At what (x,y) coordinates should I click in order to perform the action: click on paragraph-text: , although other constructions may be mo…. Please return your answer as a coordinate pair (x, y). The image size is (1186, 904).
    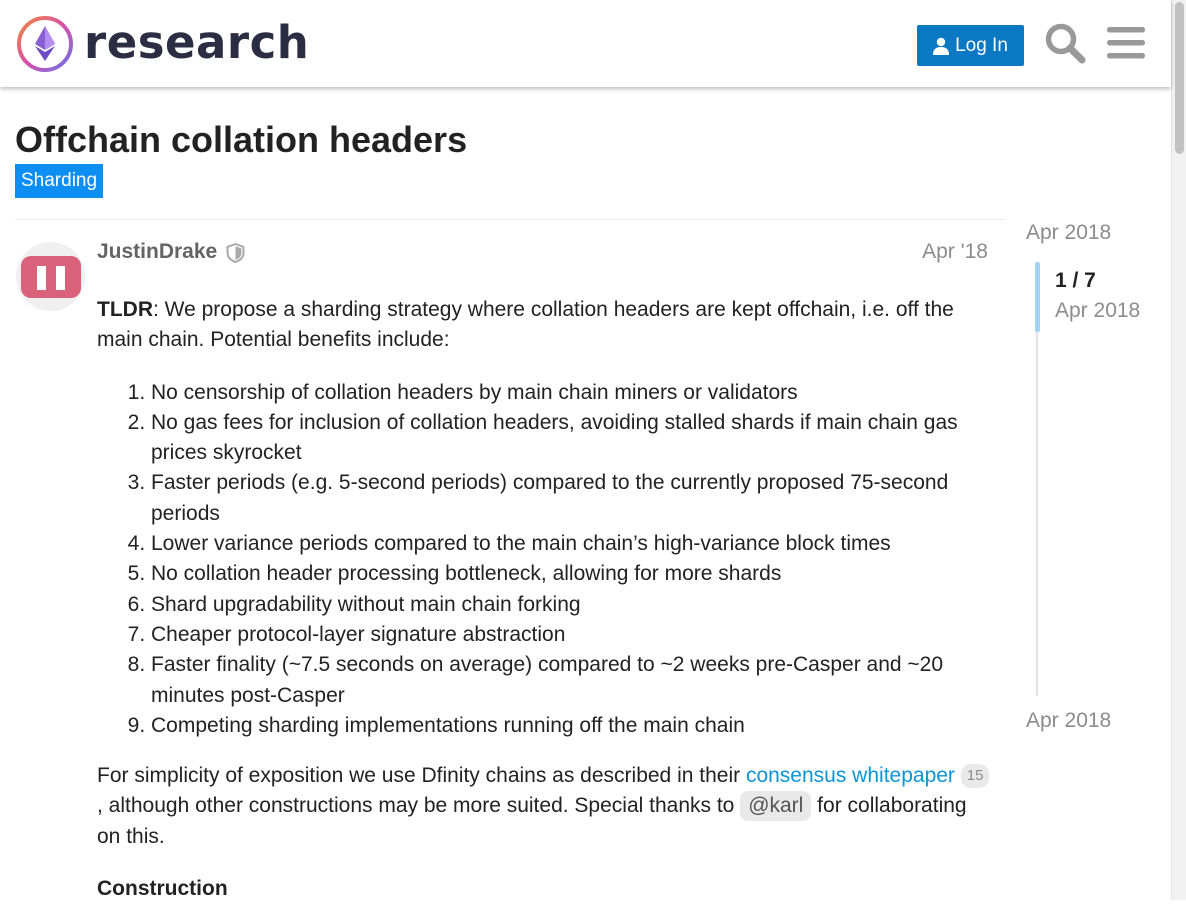
    Looking at the image, I should click on (419, 806).